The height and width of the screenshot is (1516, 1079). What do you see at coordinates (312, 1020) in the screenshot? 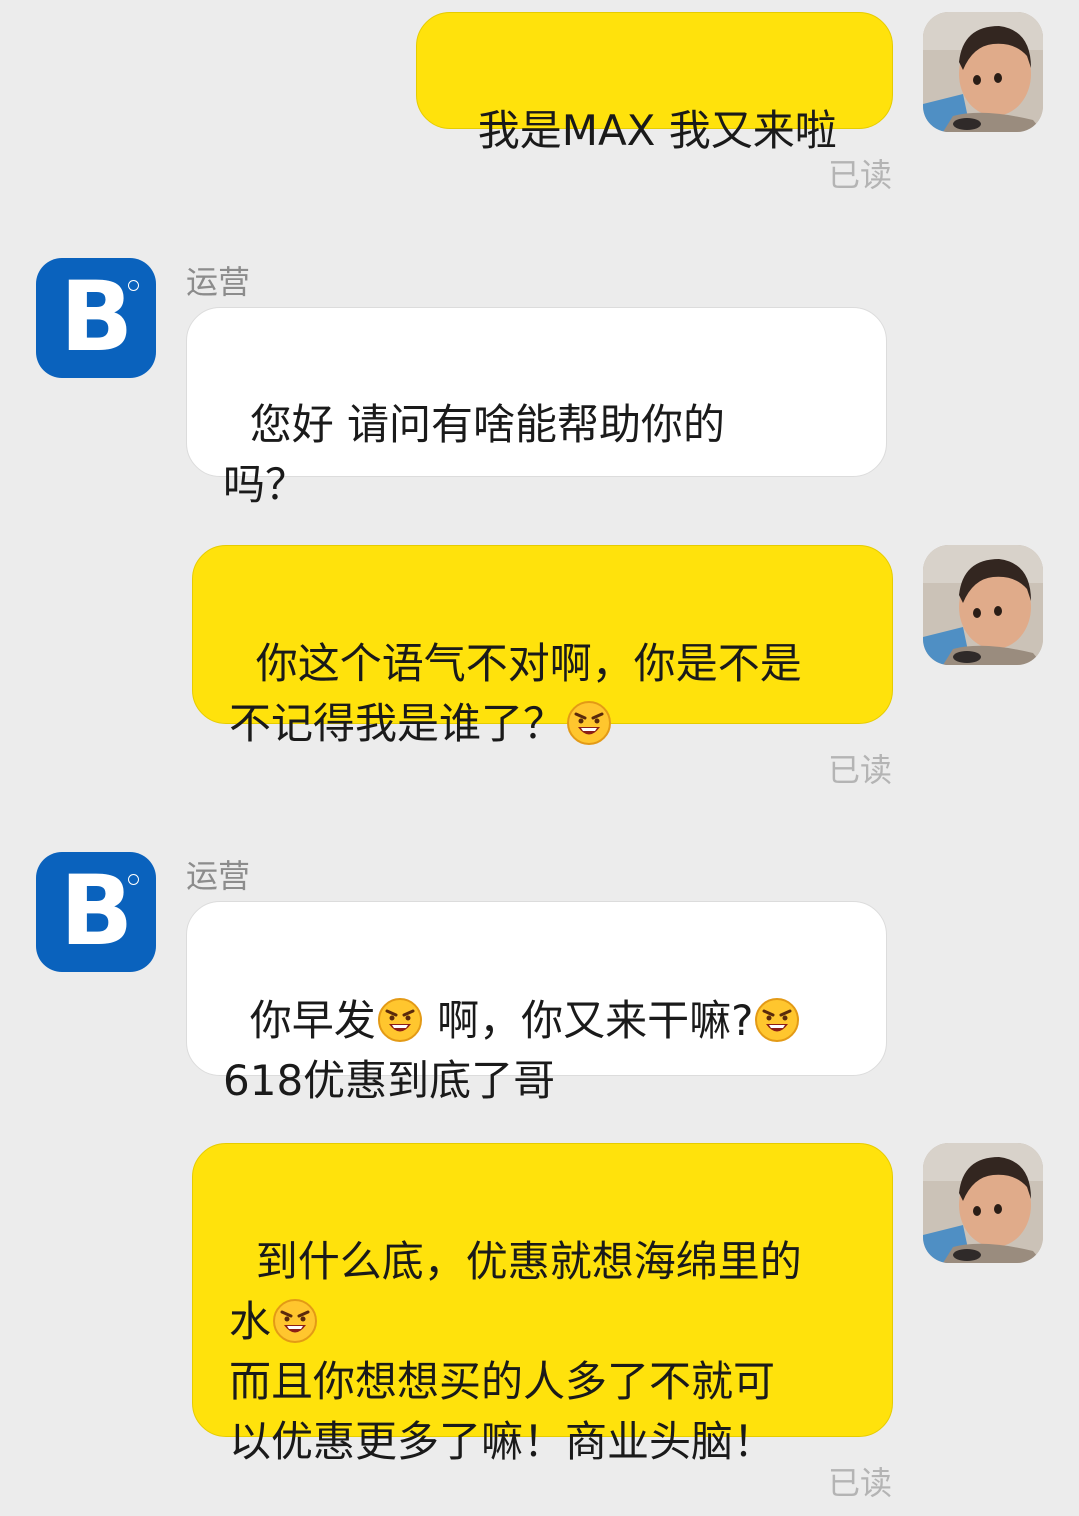
I see `message-text: 你早发` at bounding box center [312, 1020].